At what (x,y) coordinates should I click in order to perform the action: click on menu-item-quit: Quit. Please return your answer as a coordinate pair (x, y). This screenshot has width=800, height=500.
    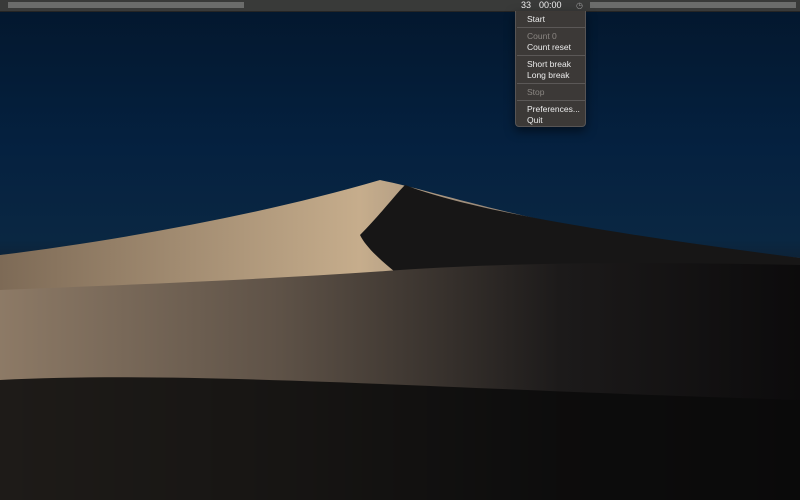
    Looking at the image, I should click on (535, 120).